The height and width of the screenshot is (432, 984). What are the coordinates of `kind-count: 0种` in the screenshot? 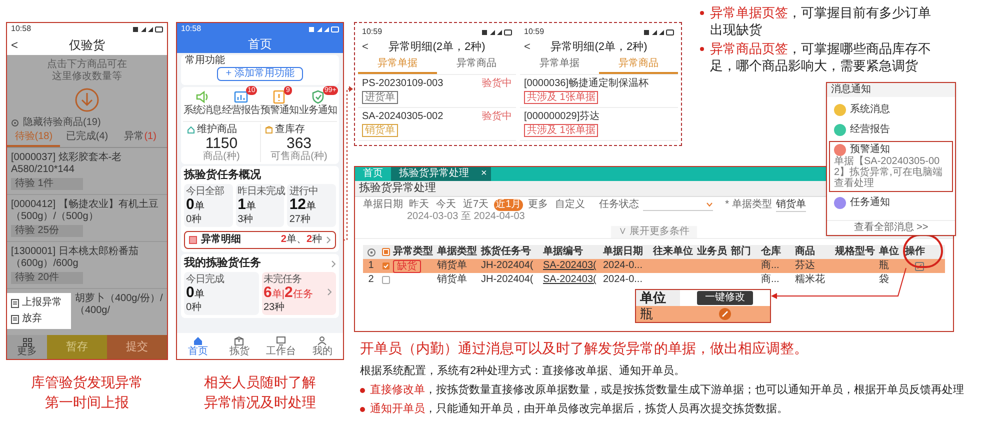 It's located at (194, 307).